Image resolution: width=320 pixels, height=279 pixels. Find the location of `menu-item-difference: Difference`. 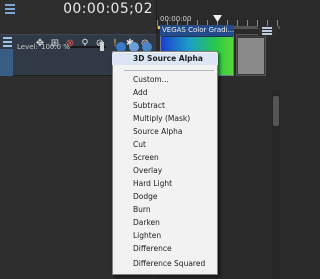

menu-item-difference: Difference is located at coordinates (165, 249).